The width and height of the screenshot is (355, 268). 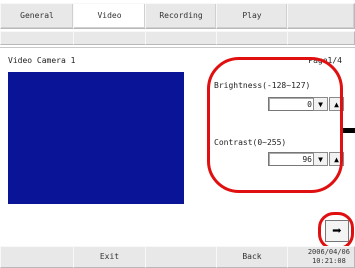 What do you see at coordinates (328, 252) in the screenshot?
I see `date-text: 2006/04/06` at bounding box center [328, 252].